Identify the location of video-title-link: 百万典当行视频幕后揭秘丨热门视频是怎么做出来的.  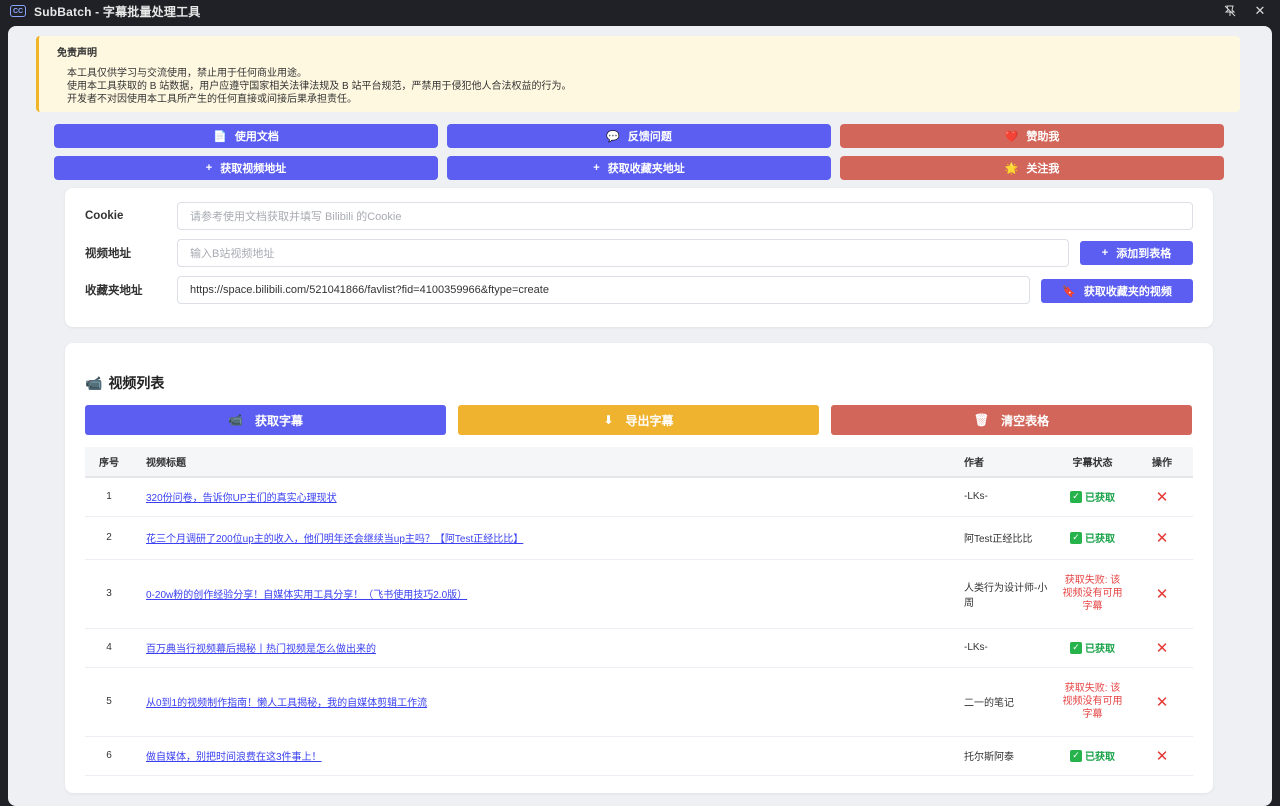
(261, 649).